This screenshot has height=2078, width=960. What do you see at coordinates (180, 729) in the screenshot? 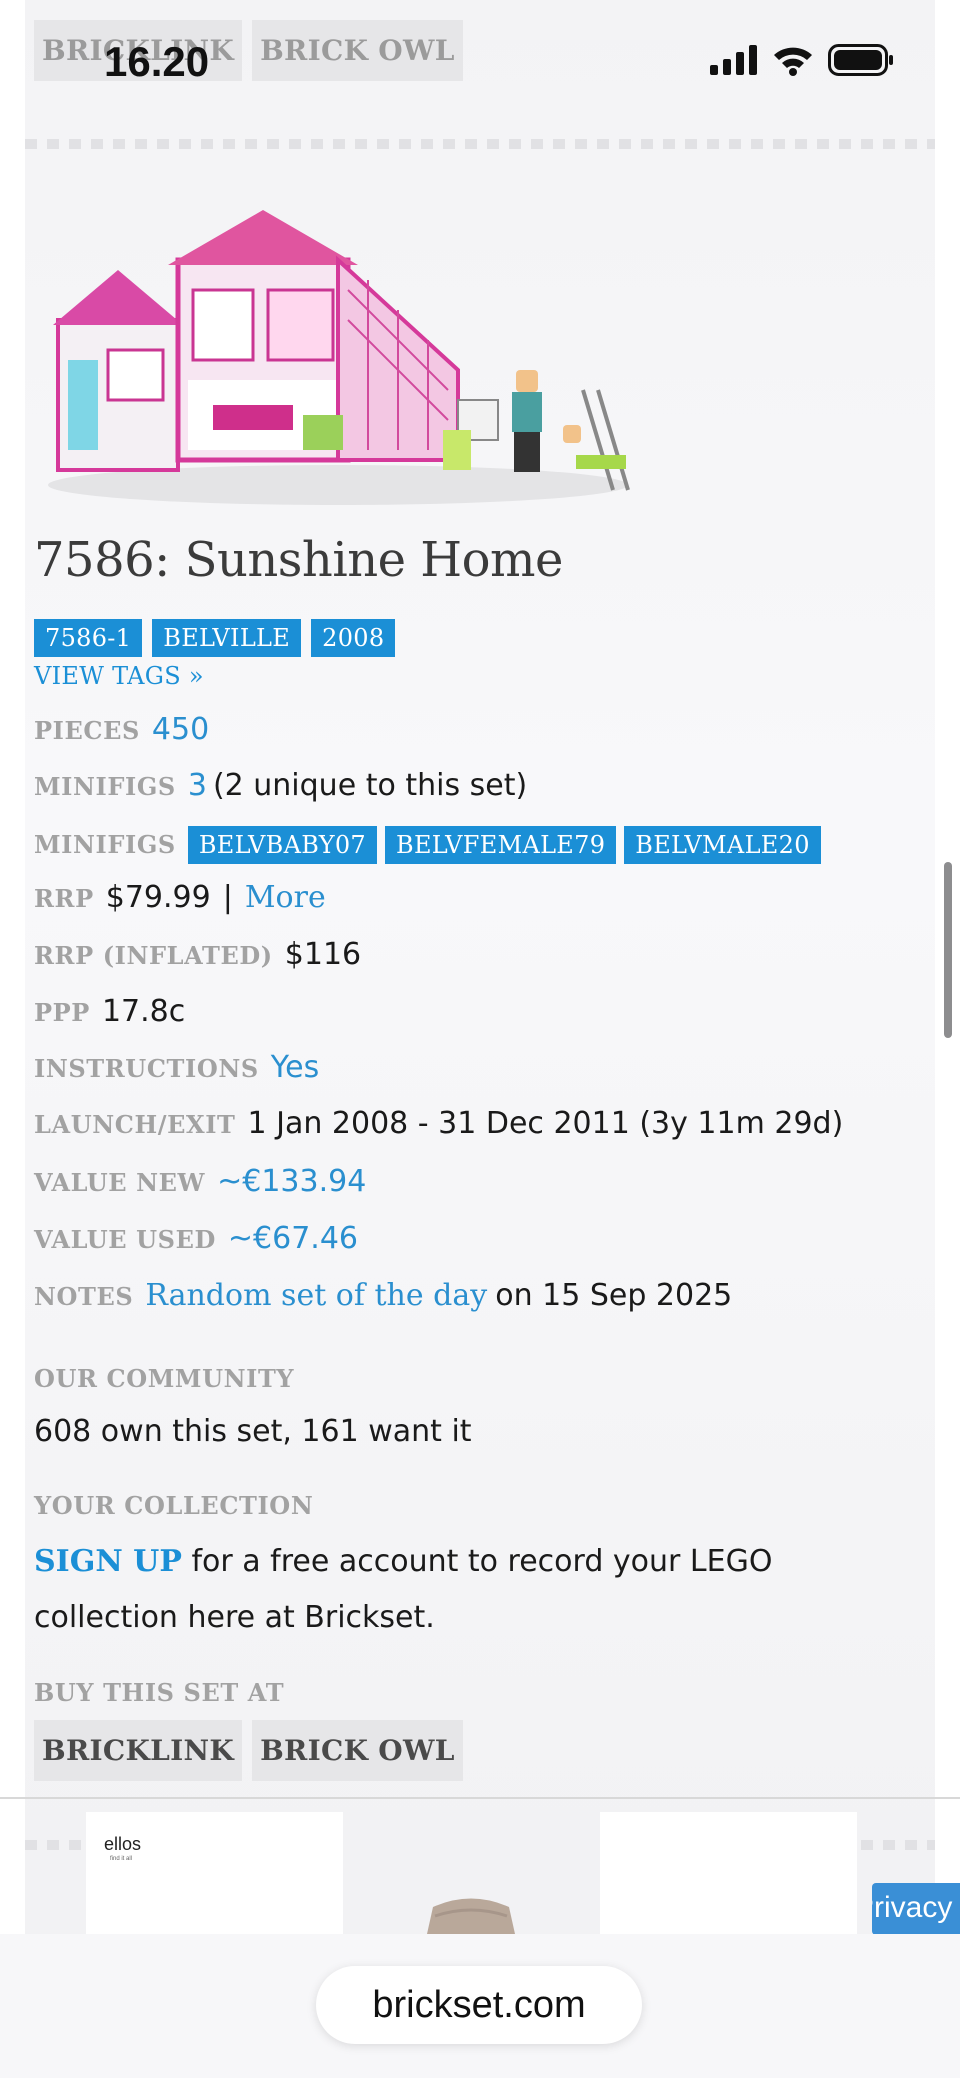
I see `pieces-value: 450` at bounding box center [180, 729].